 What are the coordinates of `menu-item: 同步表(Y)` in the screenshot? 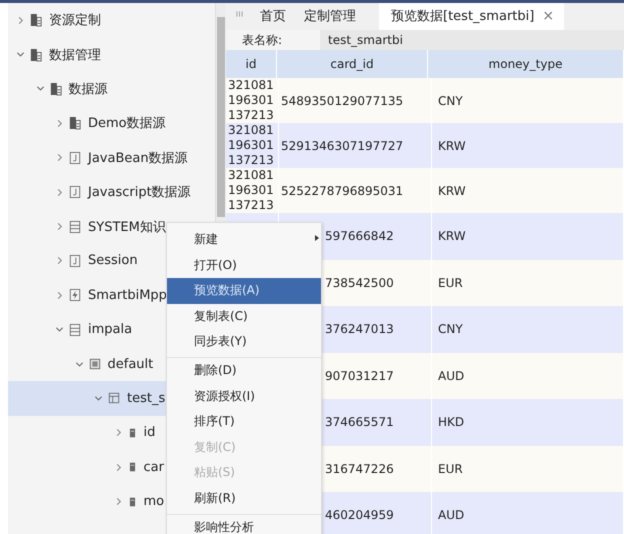 It's located at (244, 342).